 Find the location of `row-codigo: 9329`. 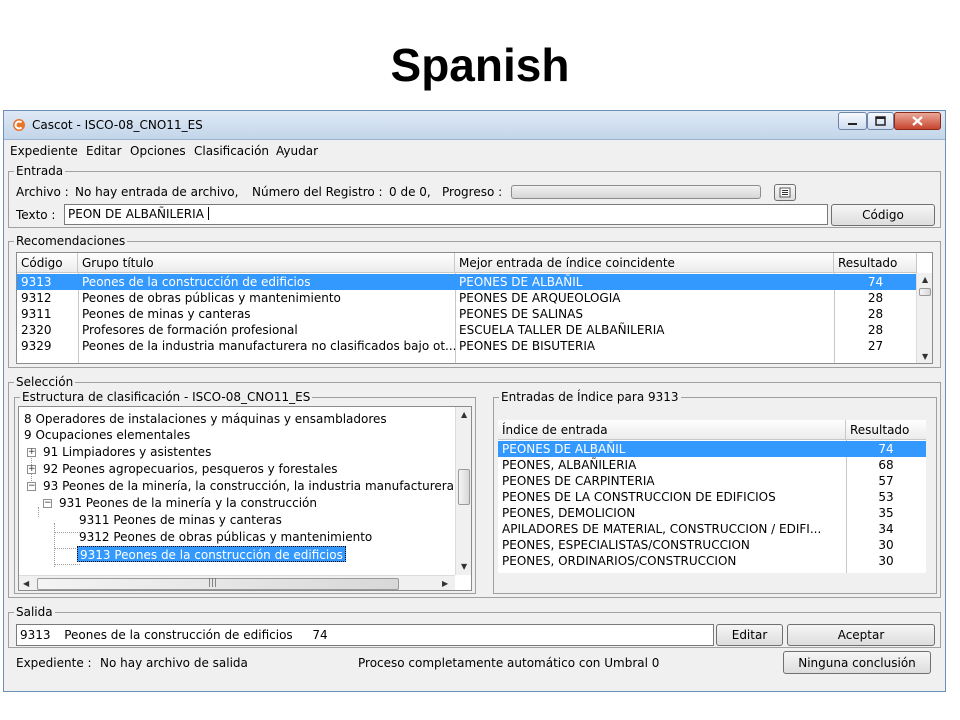

row-codigo: 9329 is located at coordinates (36, 346).